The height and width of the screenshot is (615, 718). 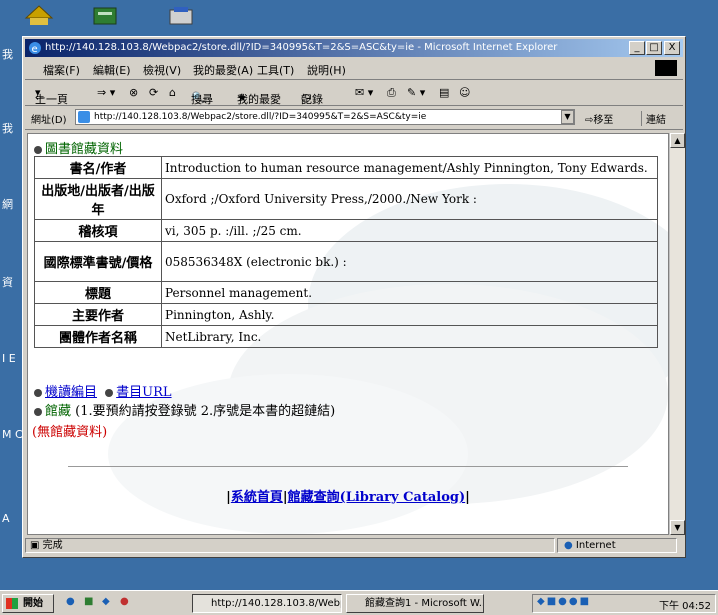 I want to click on favorites-label: 我的最愛, so click(x=259, y=99).